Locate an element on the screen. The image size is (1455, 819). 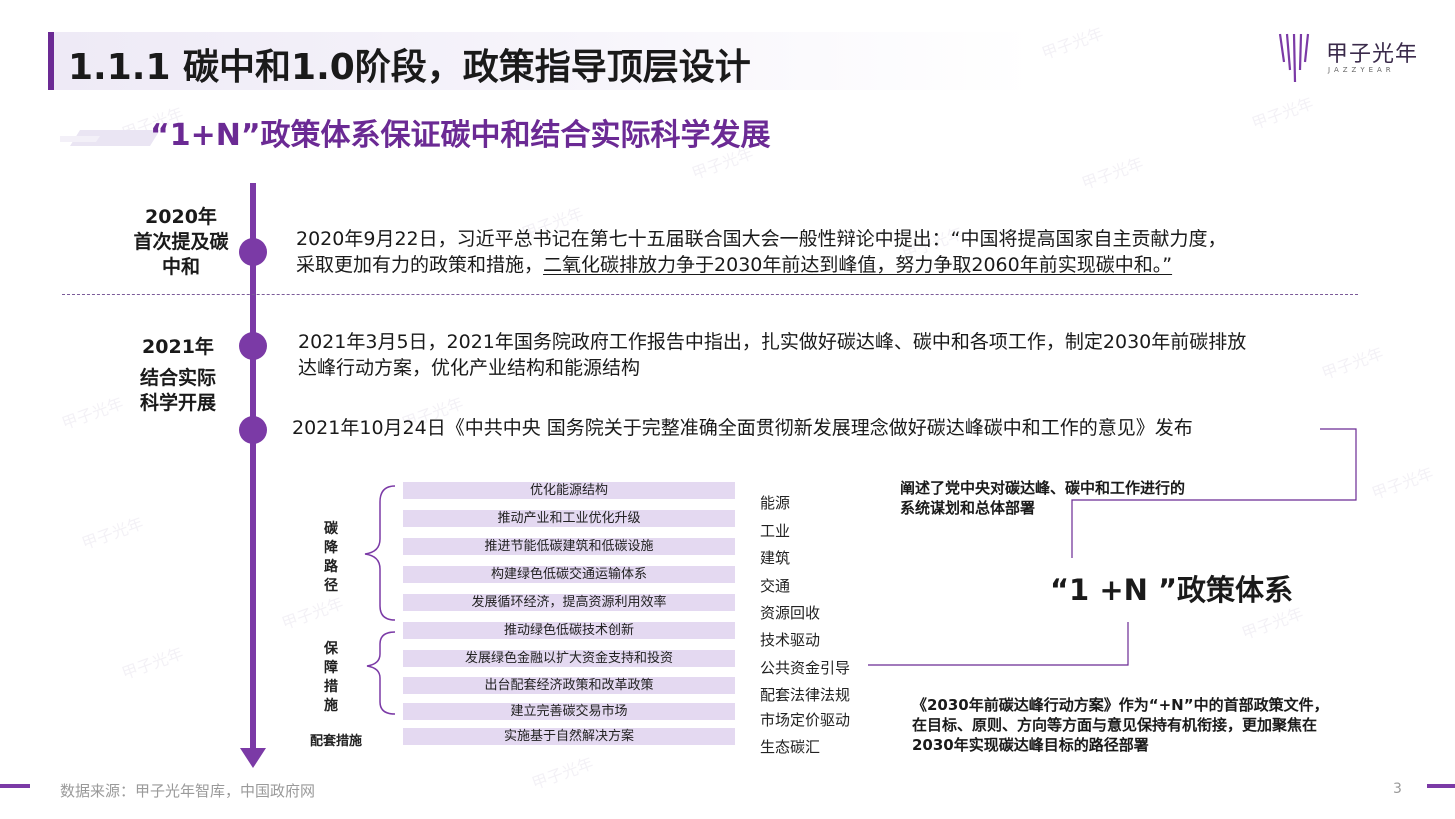
note-top: 阐述了党中央对碳达峰、碳中和工作进行的 系统谋划和总体部署 is located at coordinates (1042, 498).